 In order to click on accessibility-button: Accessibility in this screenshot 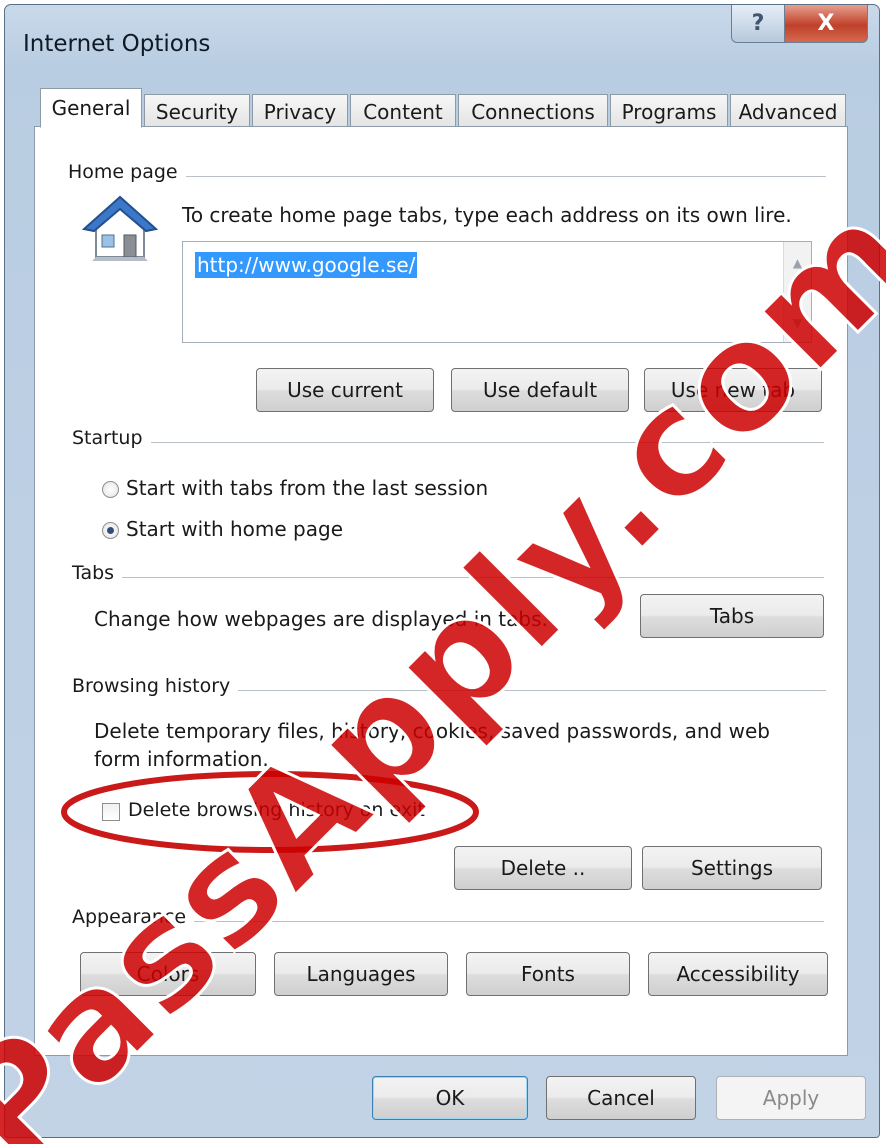, I will do `click(738, 974)`.